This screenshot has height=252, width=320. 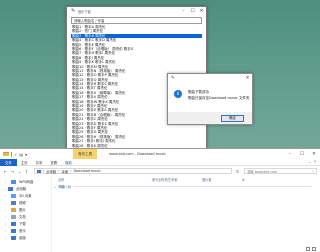 I want to click on search-icon: ⌕, so click(x=313, y=171).